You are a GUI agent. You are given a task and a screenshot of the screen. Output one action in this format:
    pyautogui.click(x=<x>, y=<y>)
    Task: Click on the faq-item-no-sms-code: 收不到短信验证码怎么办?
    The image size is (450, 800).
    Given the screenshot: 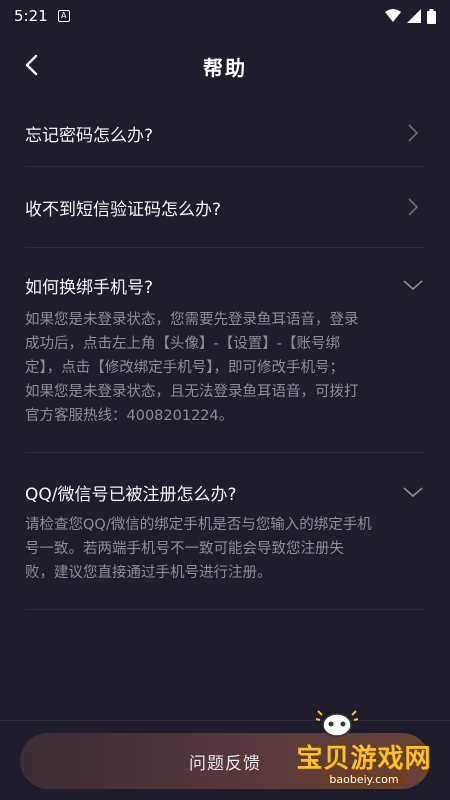 What is the action you would take?
    pyautogui.click(x=225, y=207)
    